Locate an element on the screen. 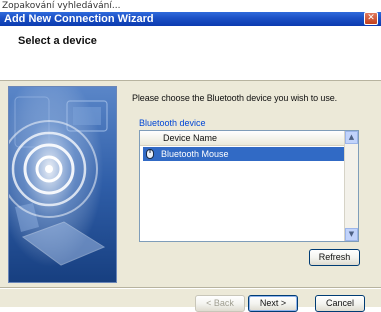 The width and height of the screenshot is (381, 312). scroll-down-button: ▼ is located at coordinates (351, 234).